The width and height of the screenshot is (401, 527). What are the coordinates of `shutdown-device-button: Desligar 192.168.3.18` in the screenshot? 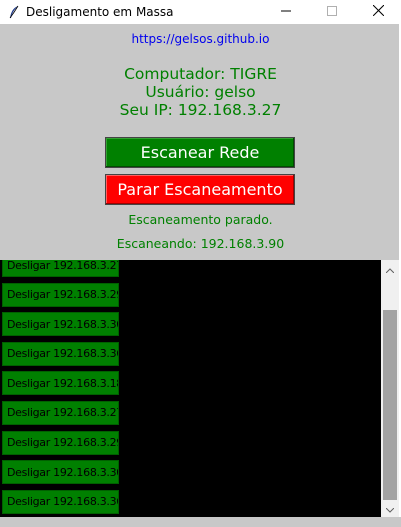 It's located at (60, 383).